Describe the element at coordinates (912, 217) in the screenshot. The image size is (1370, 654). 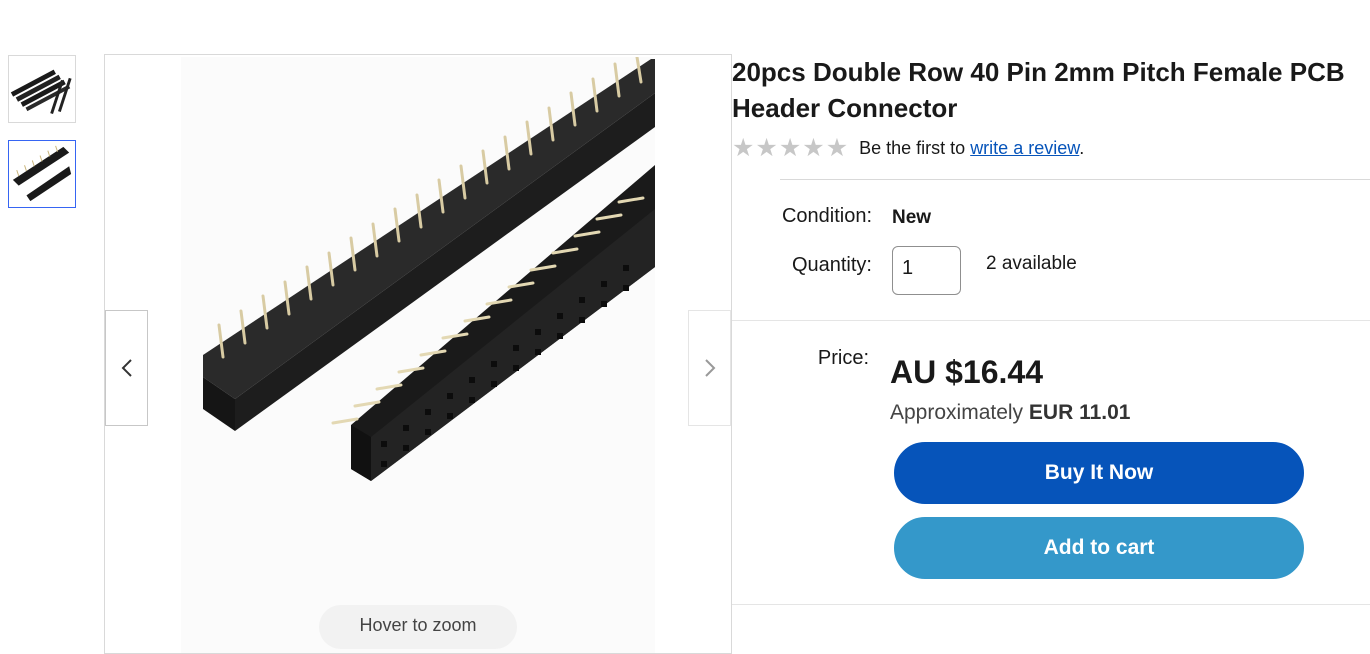
I see `condition-value: New` at that location.